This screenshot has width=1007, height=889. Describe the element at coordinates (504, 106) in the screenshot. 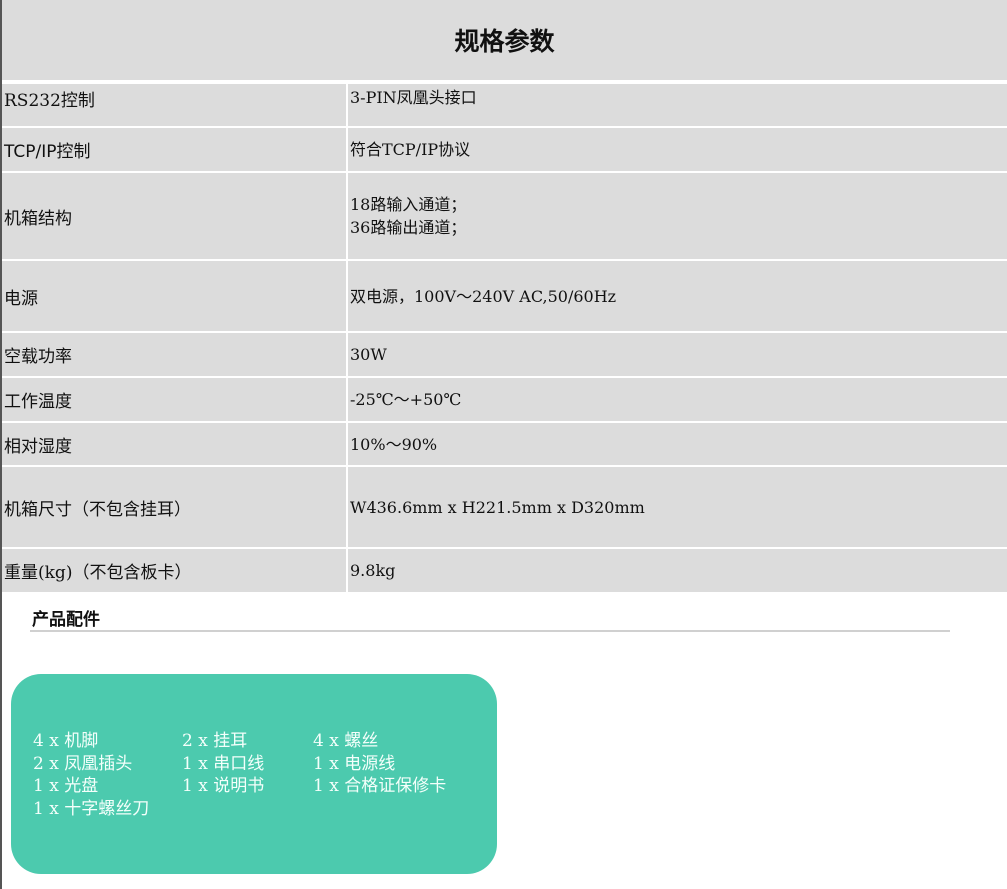

I see `spec-row: RS232控制 3-PIN凤凰头接口` at that location.